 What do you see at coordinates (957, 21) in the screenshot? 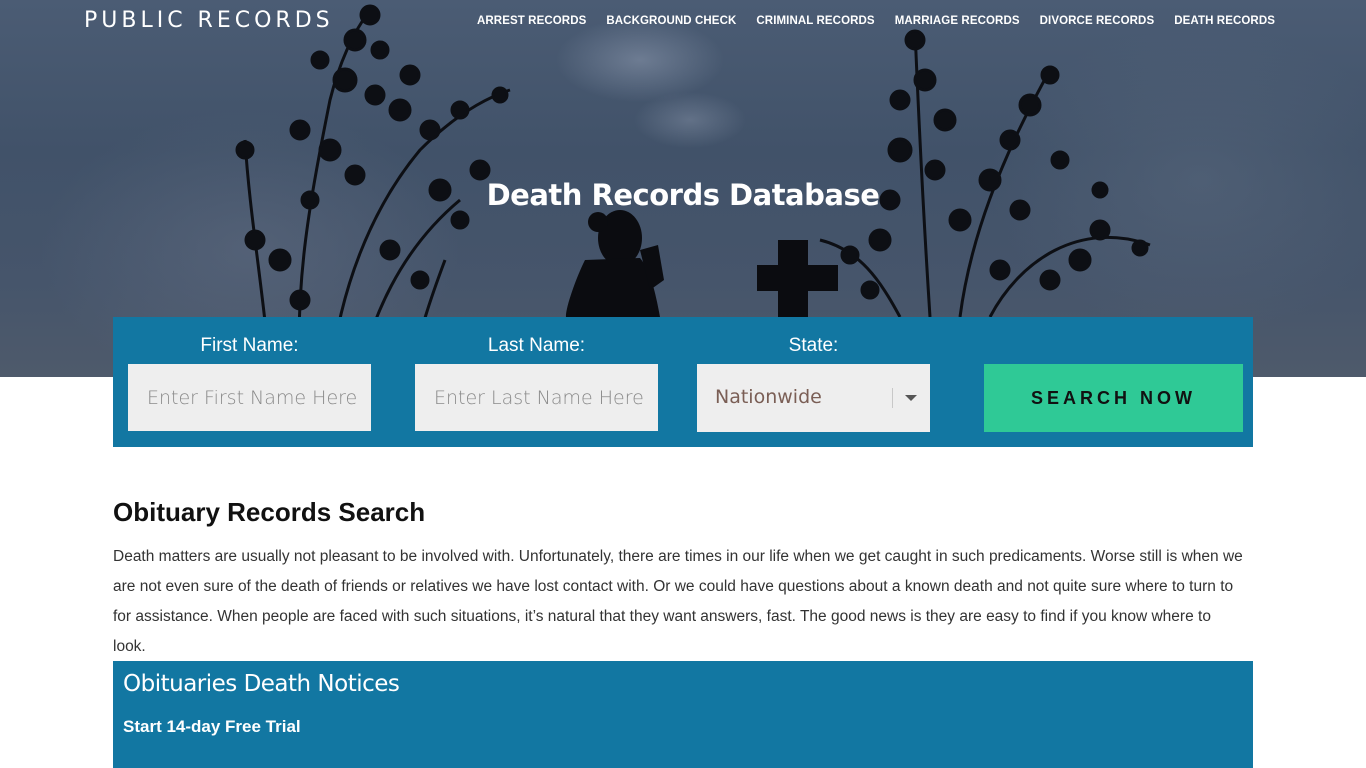
I see `nav-marriage-records: MARRIAGE RECORDS` at bounding box center [957, 21].